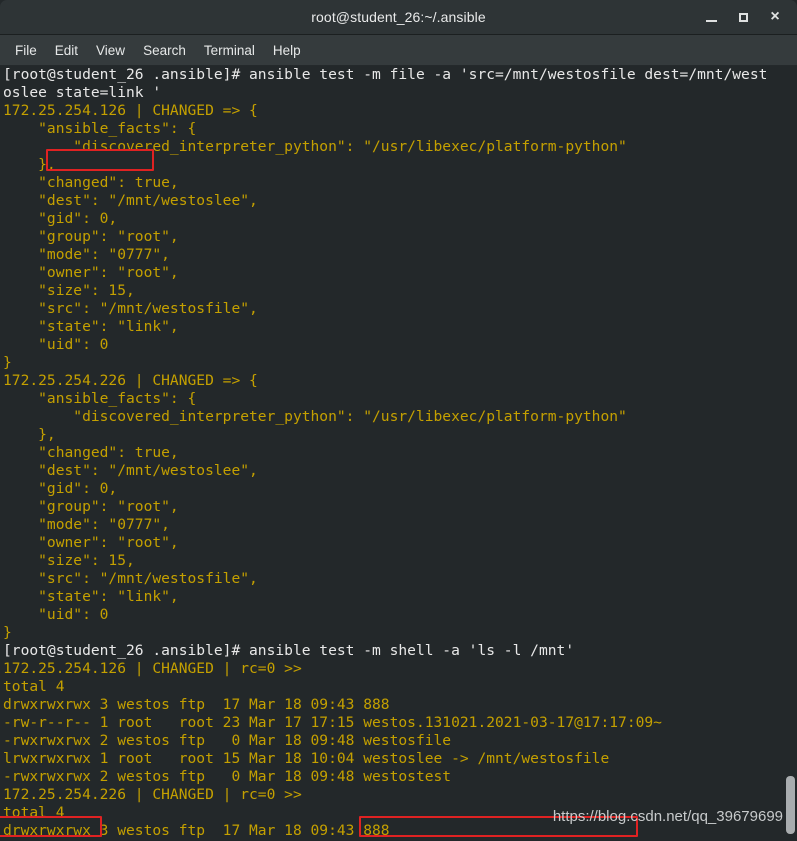 Image resolution: width=797 pixels, height=841 pixels. Describe the element at coordinates (82, 92) in the screenshot. I see `terminal-line: oslee state=link '` at that location.